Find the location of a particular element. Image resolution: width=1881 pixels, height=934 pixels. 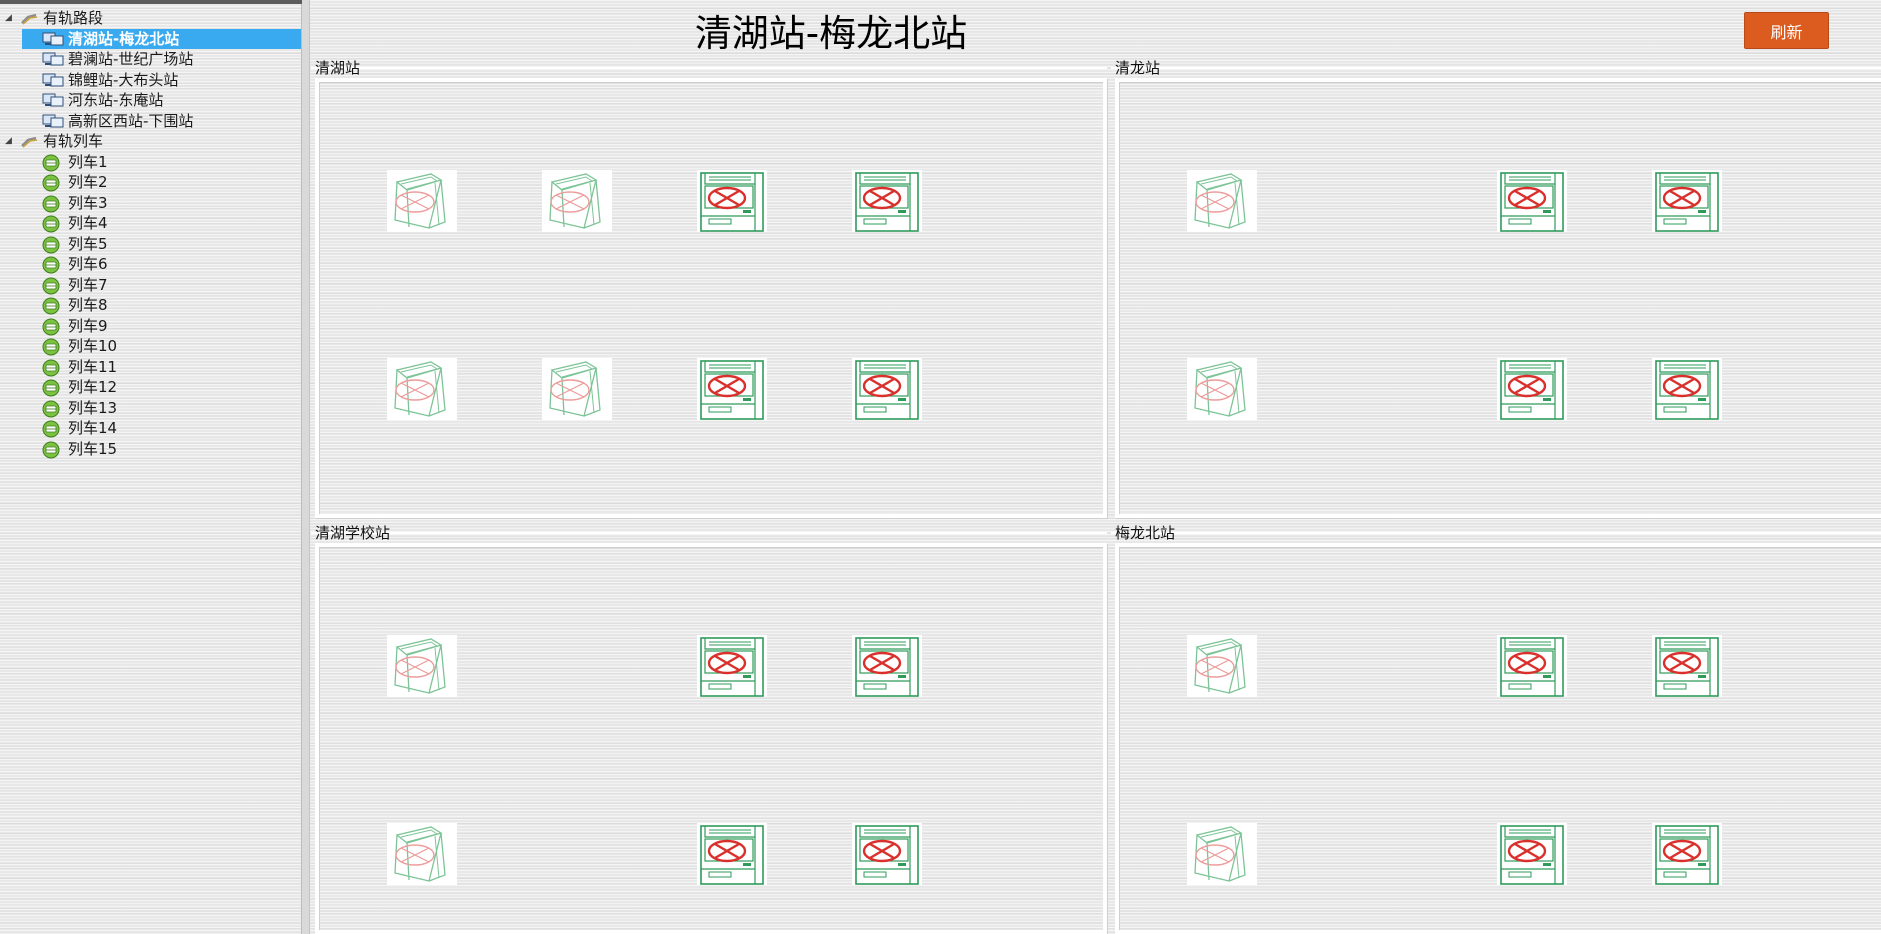

page-title: 清湖站-梅龙北站 is located at coordinates (831, 33).